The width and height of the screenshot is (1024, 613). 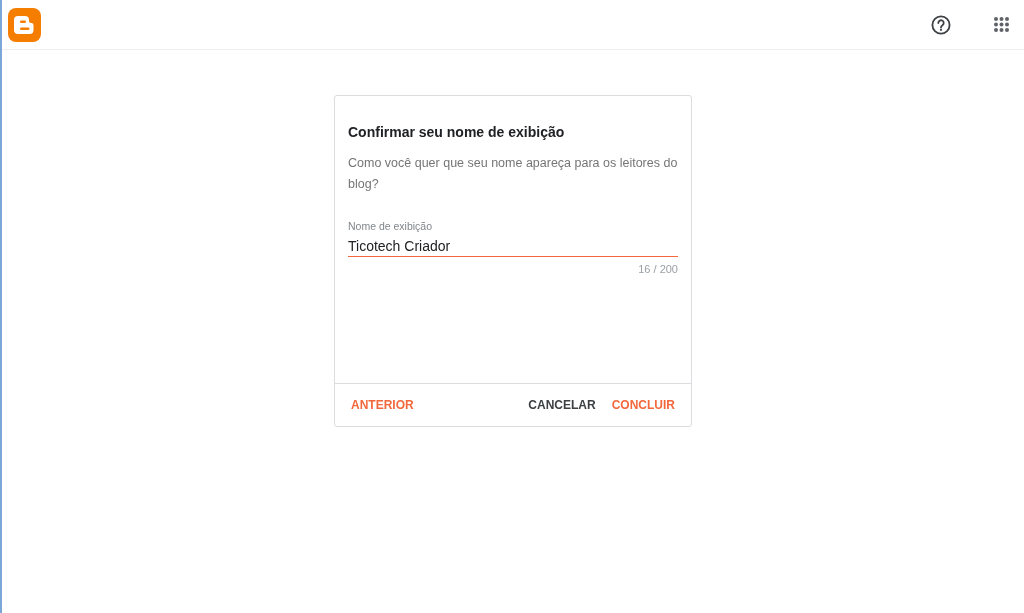 I want to click on help-icon, so click(x=941, y=24).